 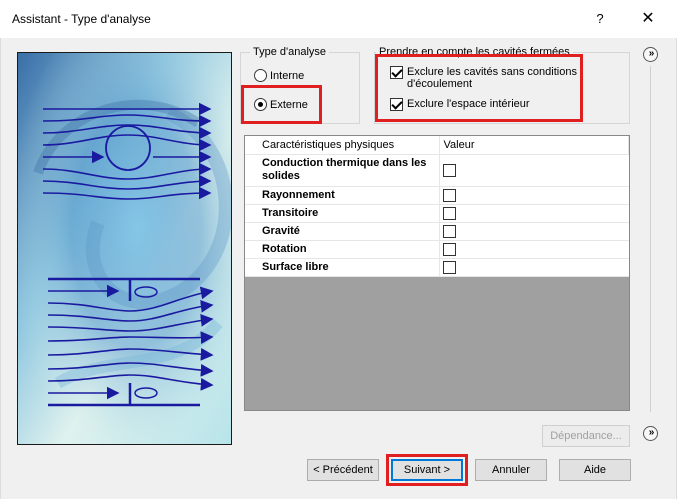 I want to click on radio-external-circle, so click(x=260, y=104).